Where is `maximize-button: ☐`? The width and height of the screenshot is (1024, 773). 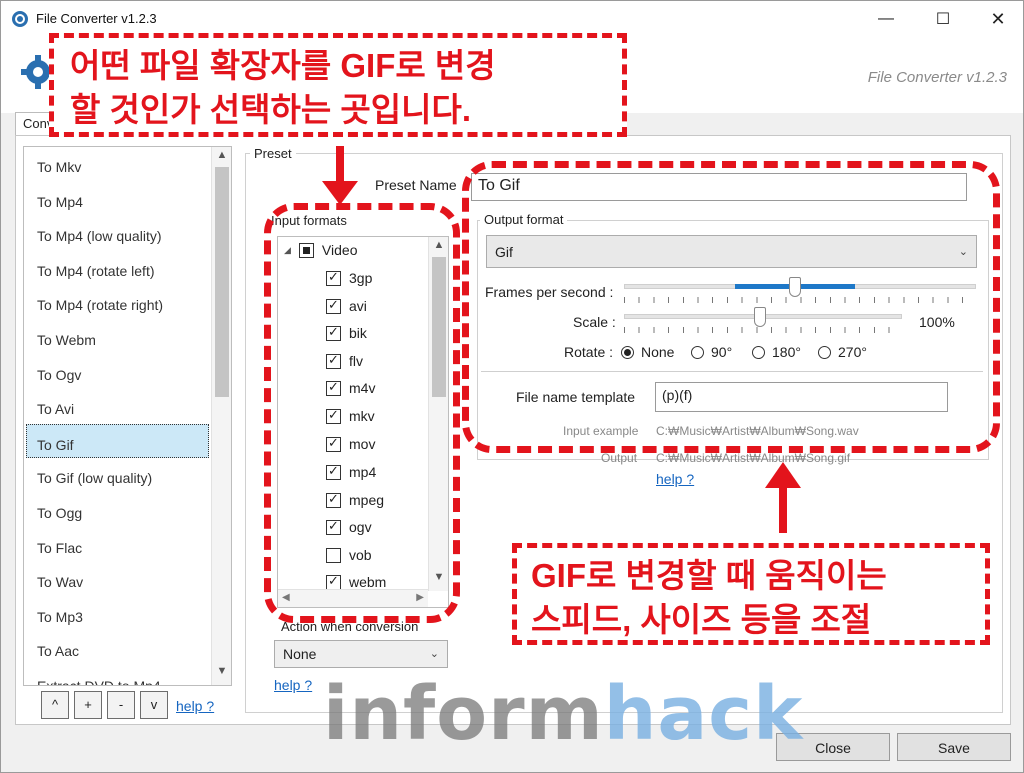 maximize-button: ☐ is located at coordinates (943, 19).